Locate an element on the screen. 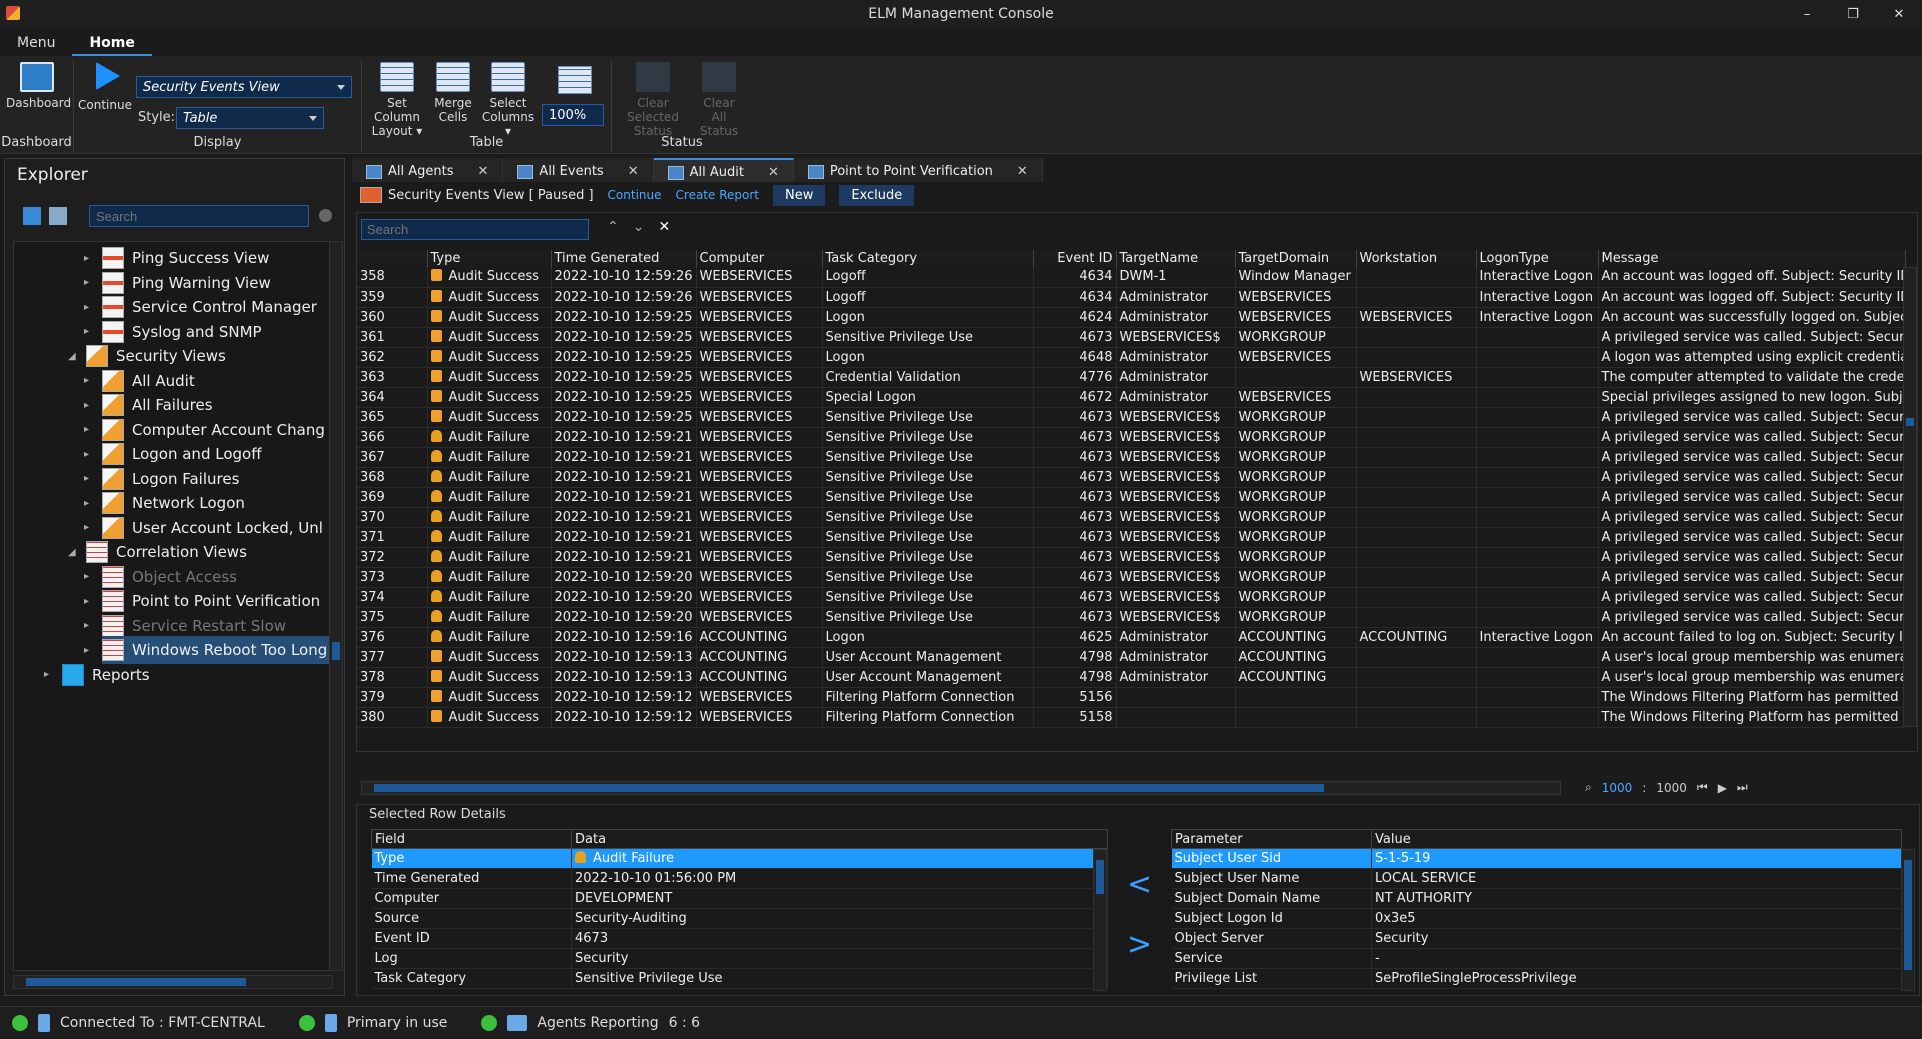 This screenshot has height=1039, width=1922. search-close-icon: ✕ is located at coordinates (664, 227).